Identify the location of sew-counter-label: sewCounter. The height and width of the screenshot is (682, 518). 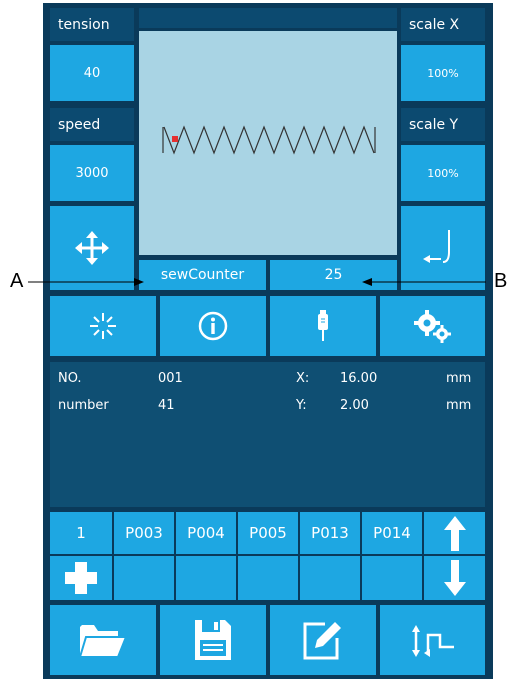
(202, 275).